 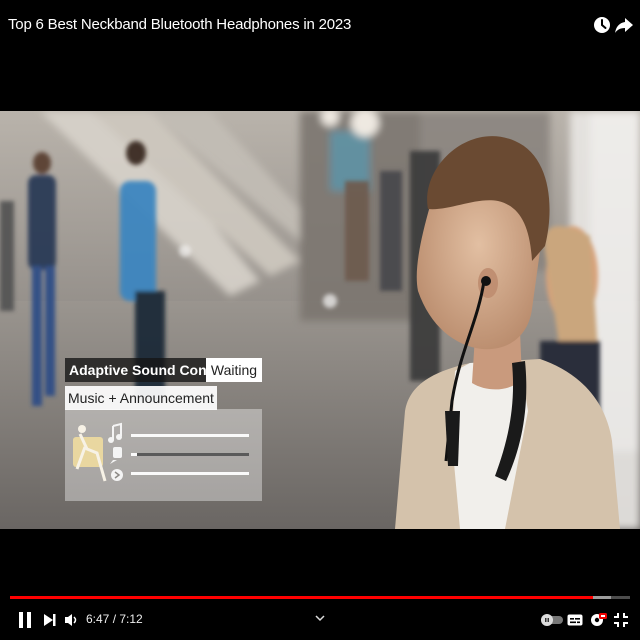 I want to click on adaptive-sound-panel, so click(x=163, y=455).